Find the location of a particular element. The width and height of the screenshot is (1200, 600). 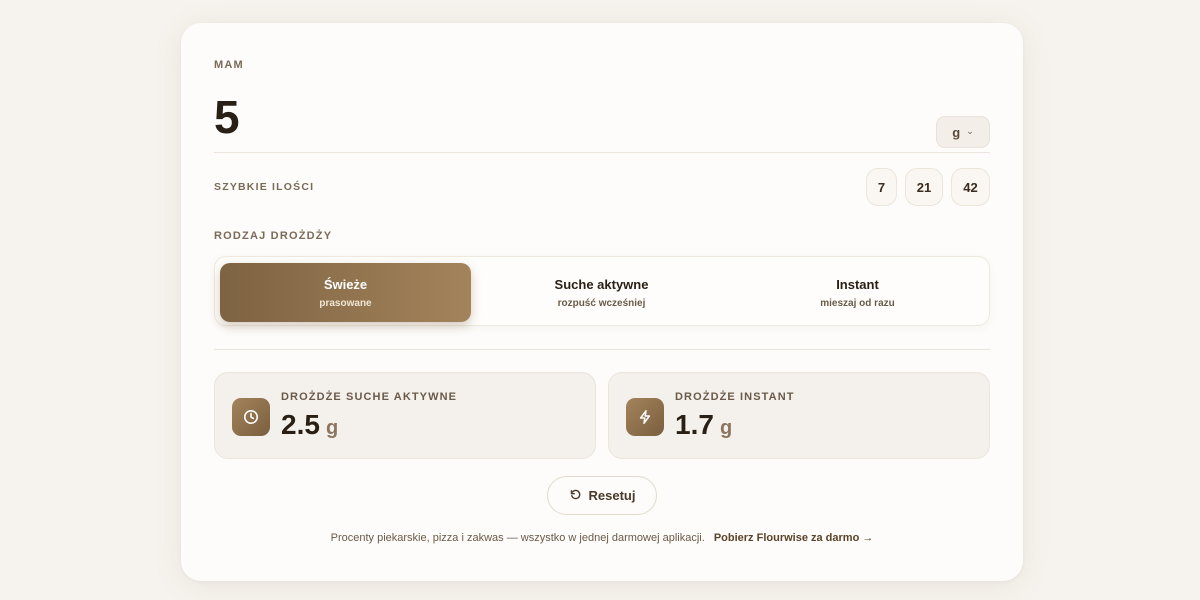

reset-button: Resetuj is located at coordinates (602, 495).